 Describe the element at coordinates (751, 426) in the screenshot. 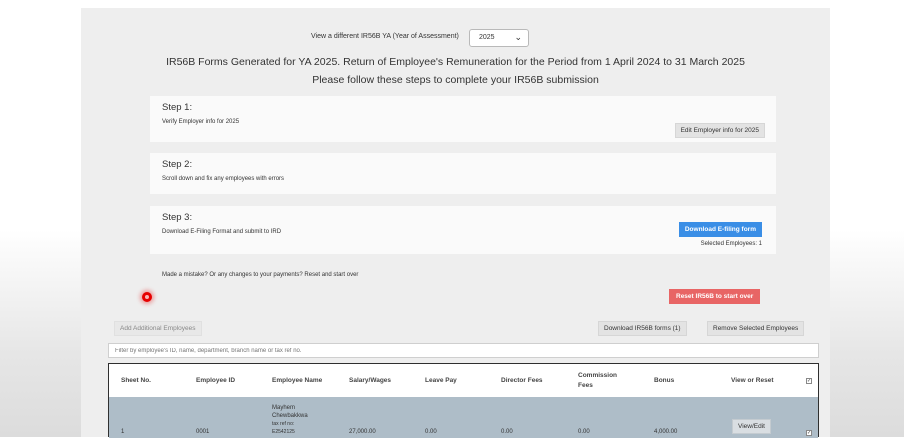

I see `view-edit-button: View/Edit` at that location.